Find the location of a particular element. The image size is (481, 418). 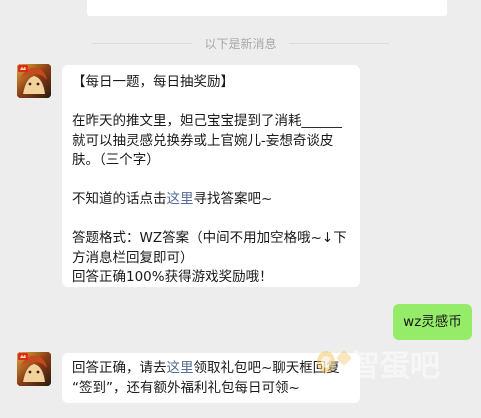

message-line: 回答正确，请去这里领取礼包吧~聊天框回复 is located at coordinates (211, 369).